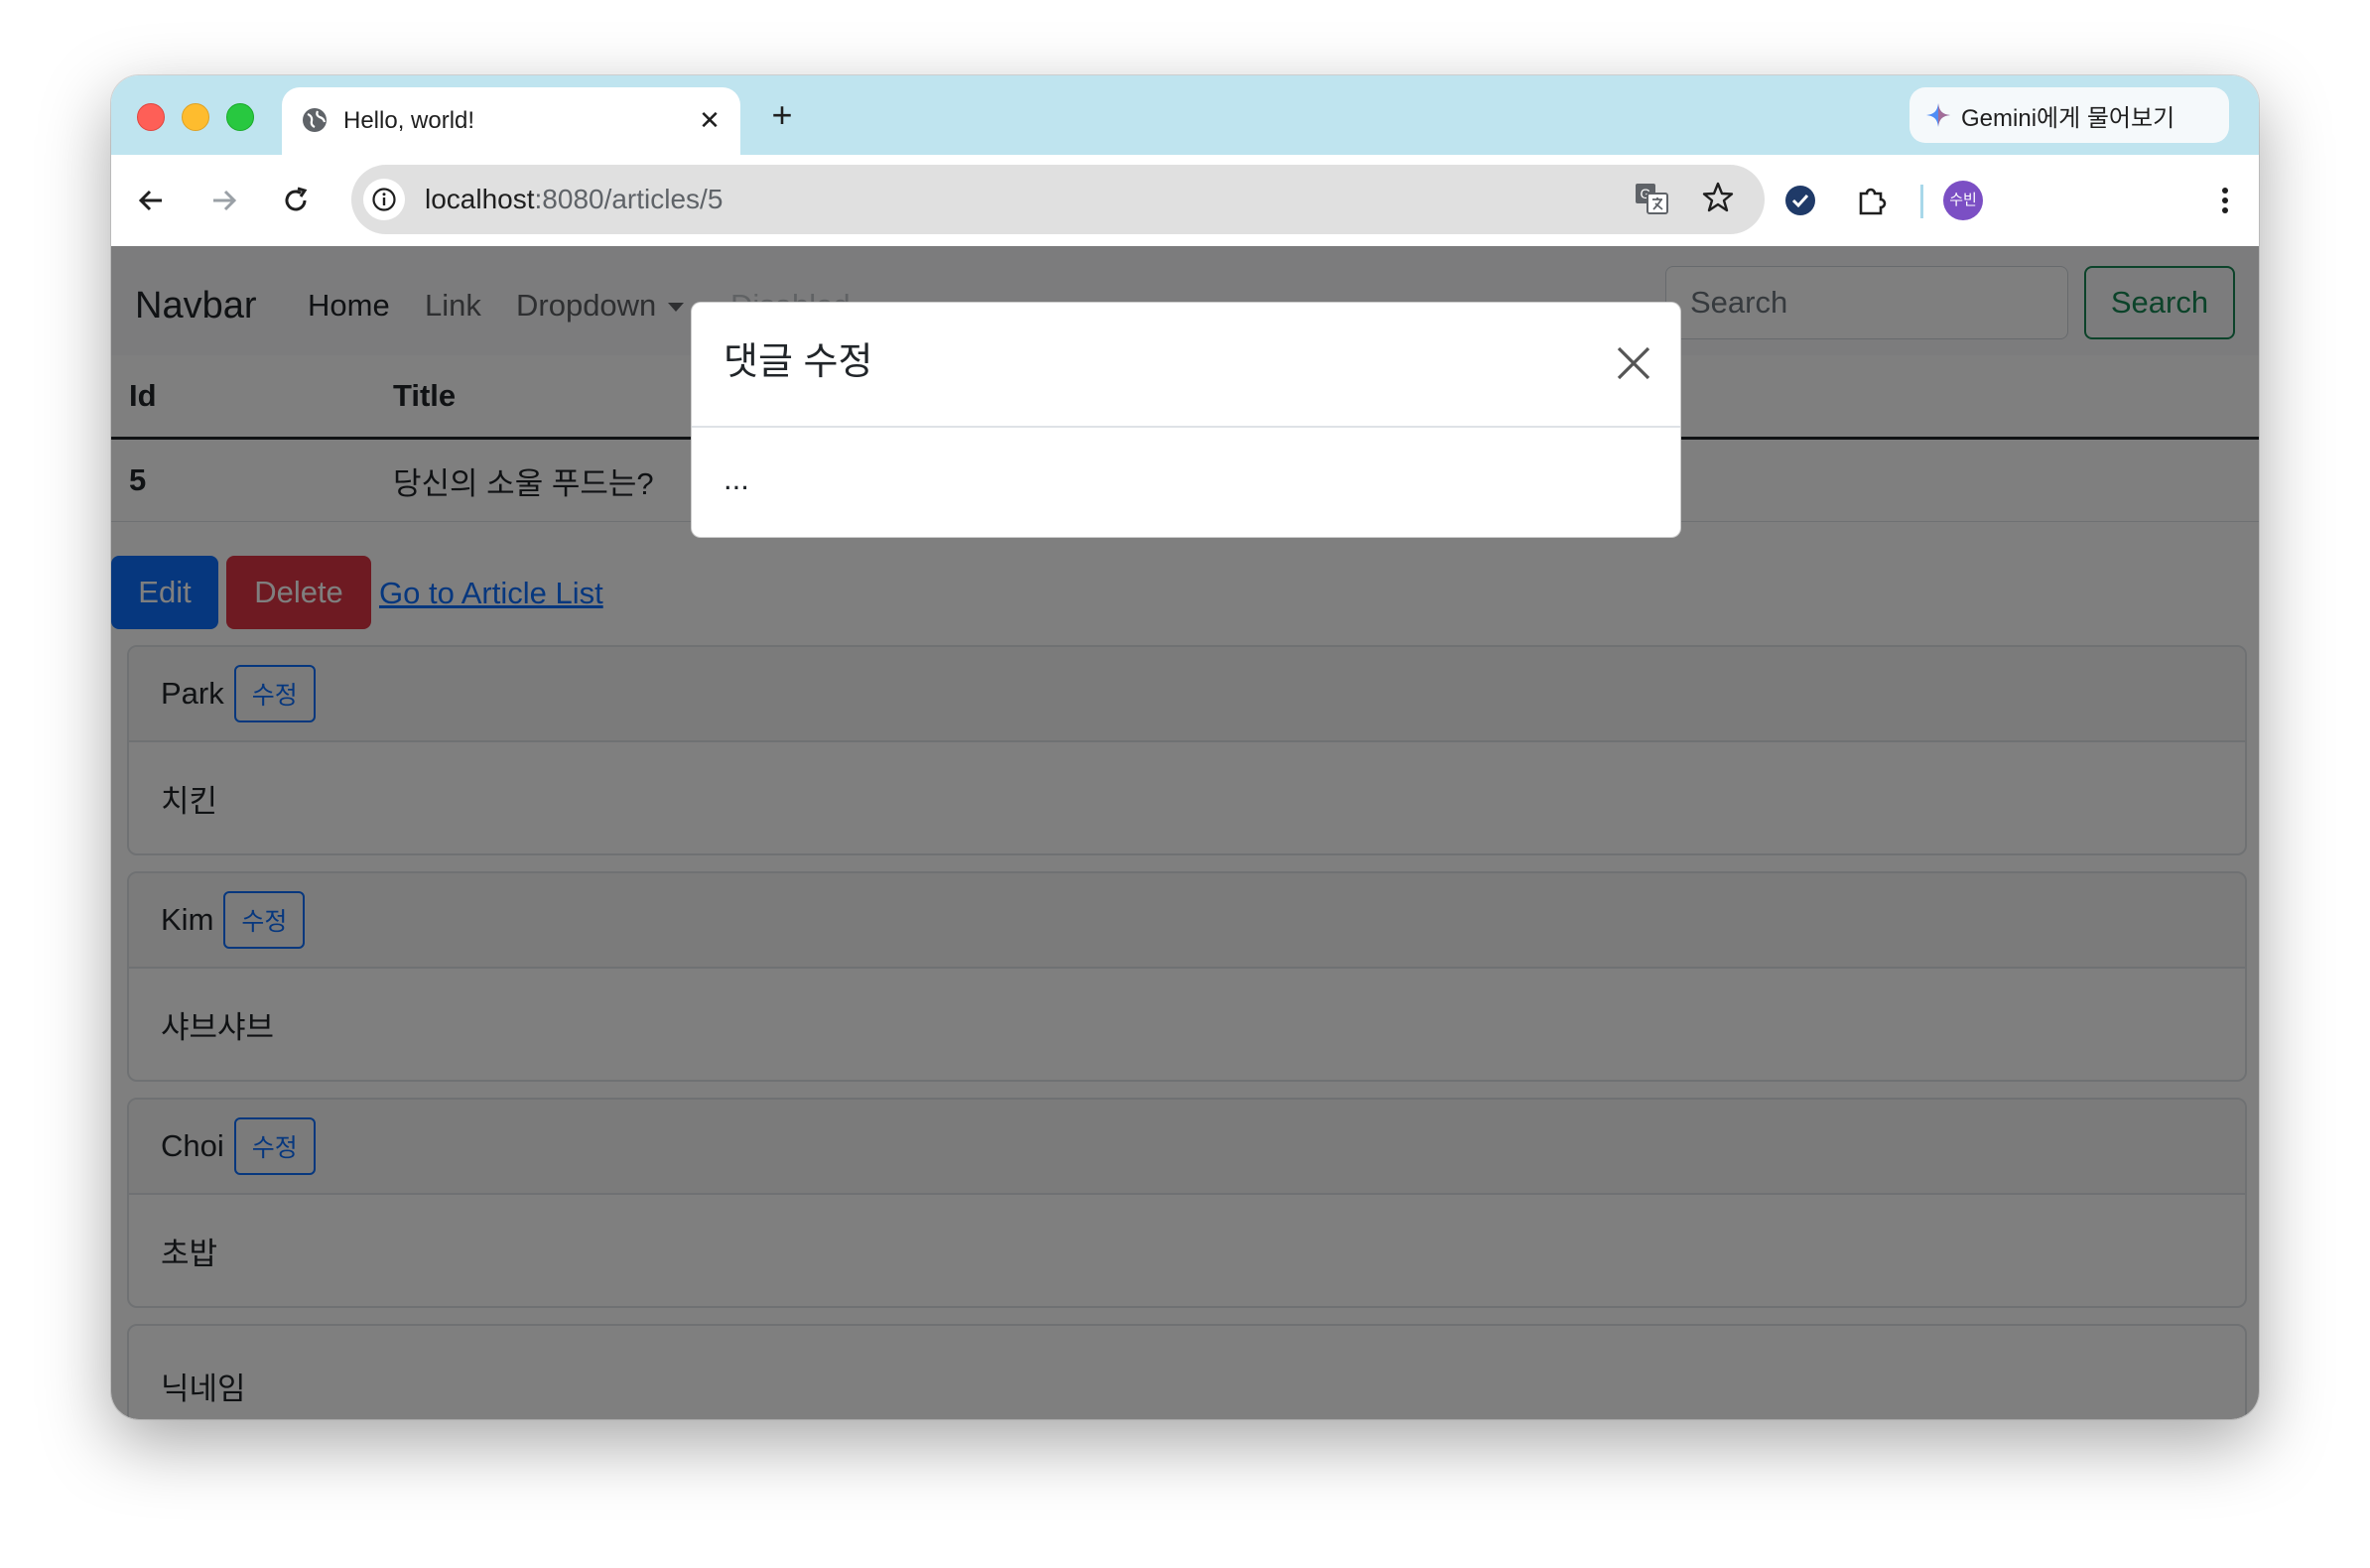 This screenshot has height=1568, width=2370. What do you see at coordinates (629, 199) in the screenshot?
I see `url-path: :8080/articles/5` at bounding box center [629, 199].